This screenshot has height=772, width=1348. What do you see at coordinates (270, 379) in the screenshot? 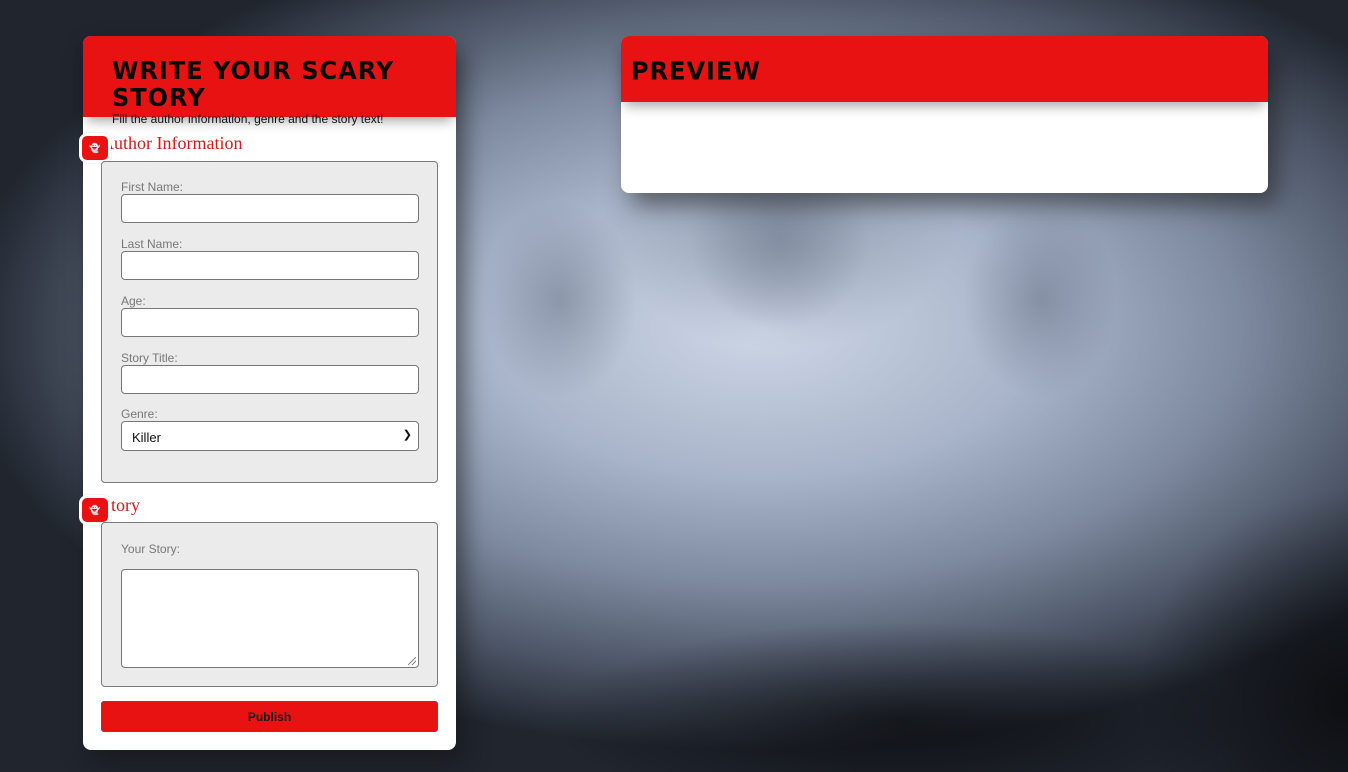
I see `story-title-input` at bounding box center [270, 379].